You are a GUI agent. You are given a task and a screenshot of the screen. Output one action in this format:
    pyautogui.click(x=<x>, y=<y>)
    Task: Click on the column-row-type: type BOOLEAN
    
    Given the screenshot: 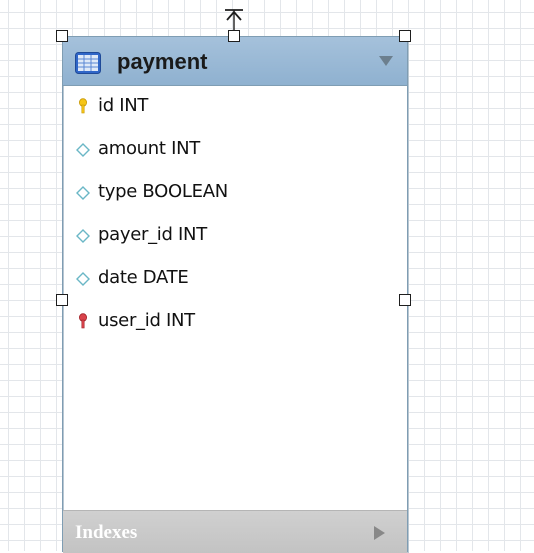 What is the action you would take?
    pyautogui.click(x=234, y=192)
    